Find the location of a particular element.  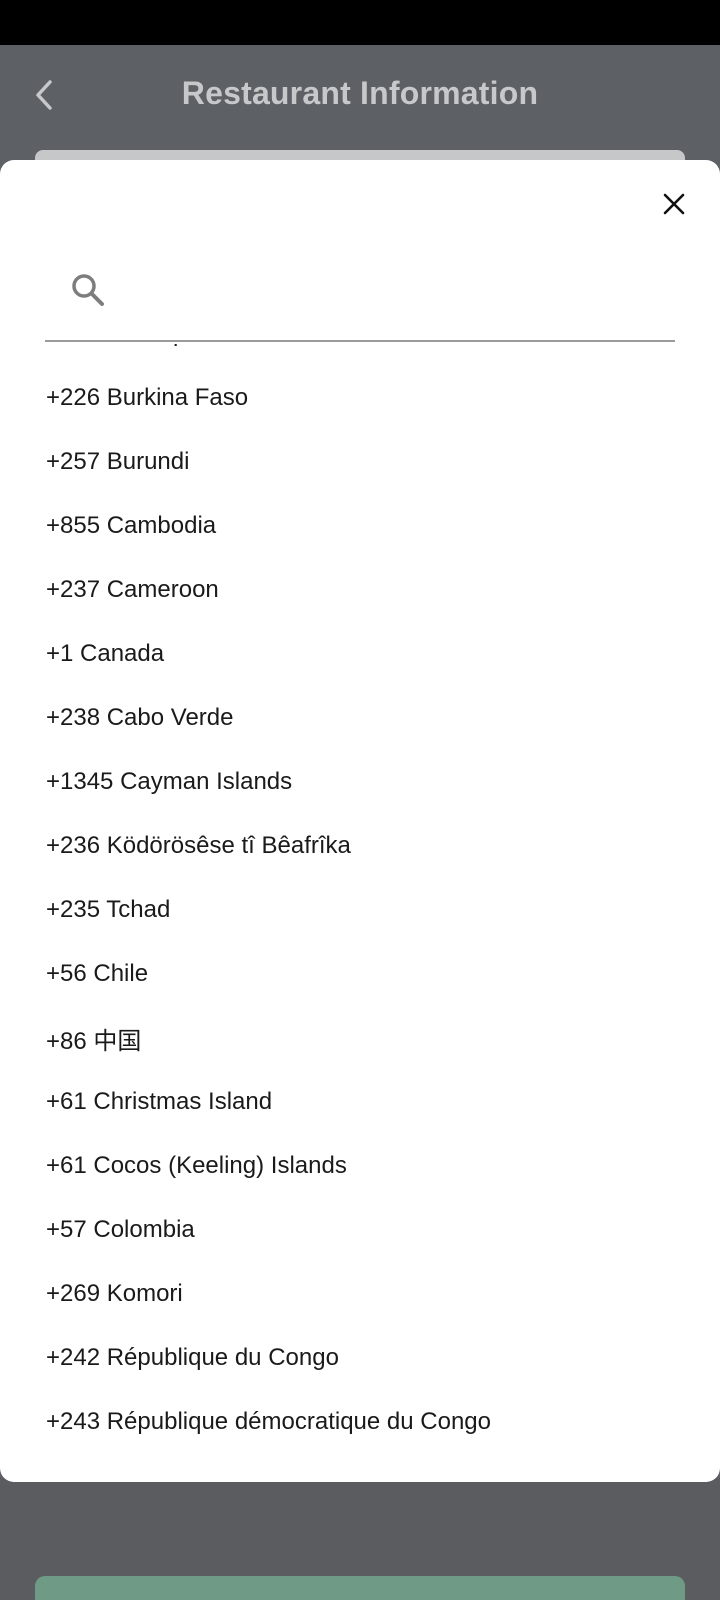

country-list-item: +1 Canada is located at coordinates (360, 654).